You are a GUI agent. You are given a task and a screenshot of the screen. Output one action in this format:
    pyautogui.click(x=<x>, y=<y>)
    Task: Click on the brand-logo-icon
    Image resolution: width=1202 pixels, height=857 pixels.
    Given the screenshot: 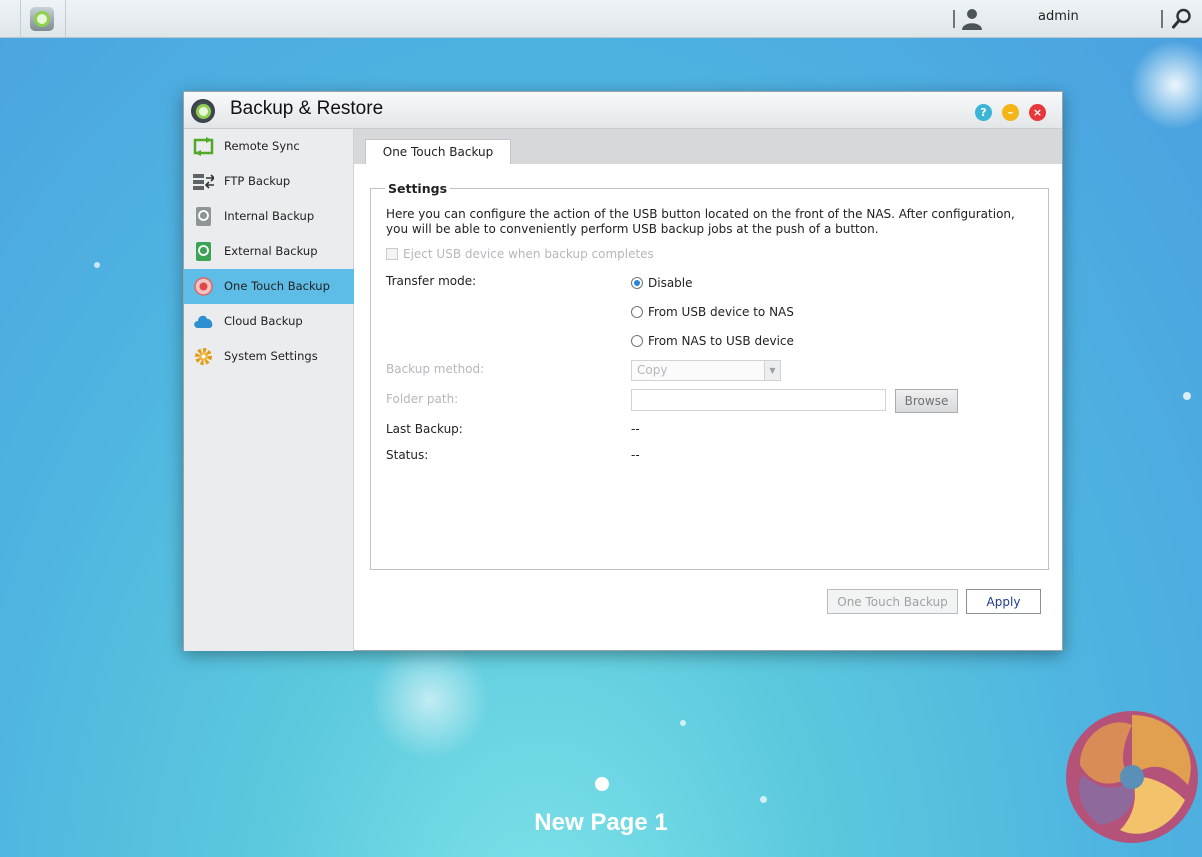 What is the action you would take?
    pyautogui.click(x=1132, y=777)
    